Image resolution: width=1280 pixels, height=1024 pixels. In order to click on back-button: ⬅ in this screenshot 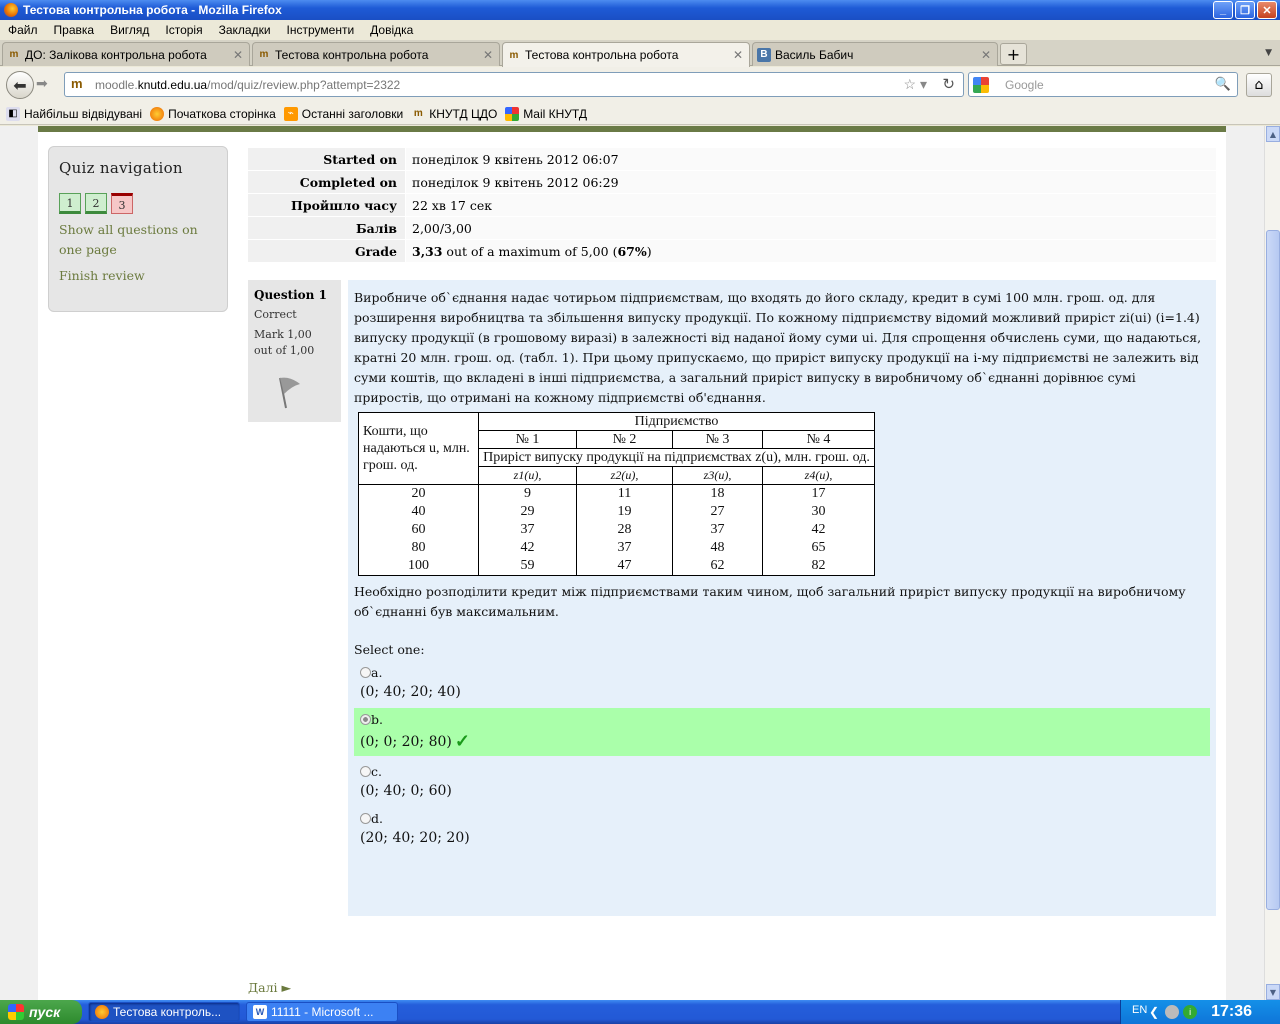, I will do `click(20, 85)`.